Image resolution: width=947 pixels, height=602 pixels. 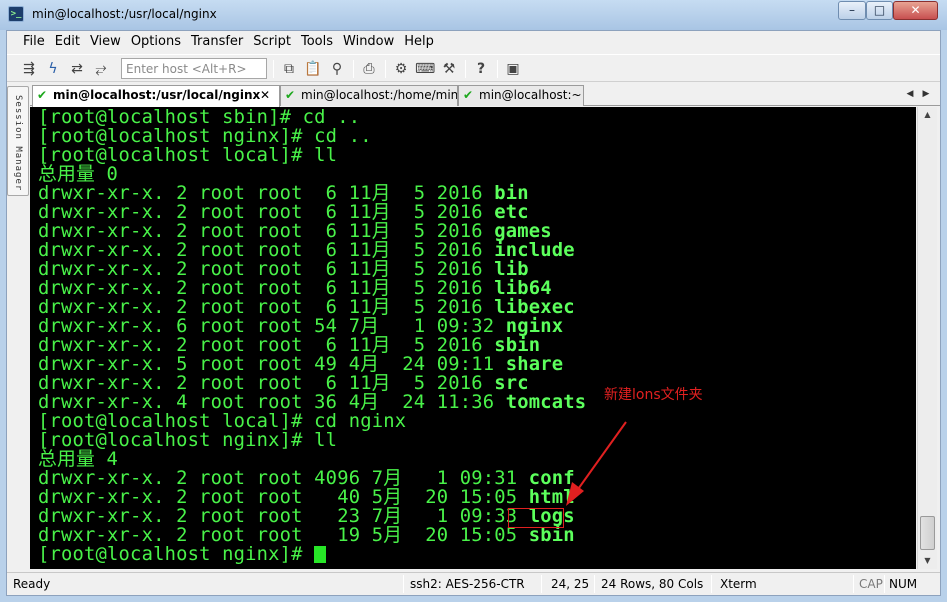 I want to click on disconnect-icon: ⥂, so click(x=101, y=69).